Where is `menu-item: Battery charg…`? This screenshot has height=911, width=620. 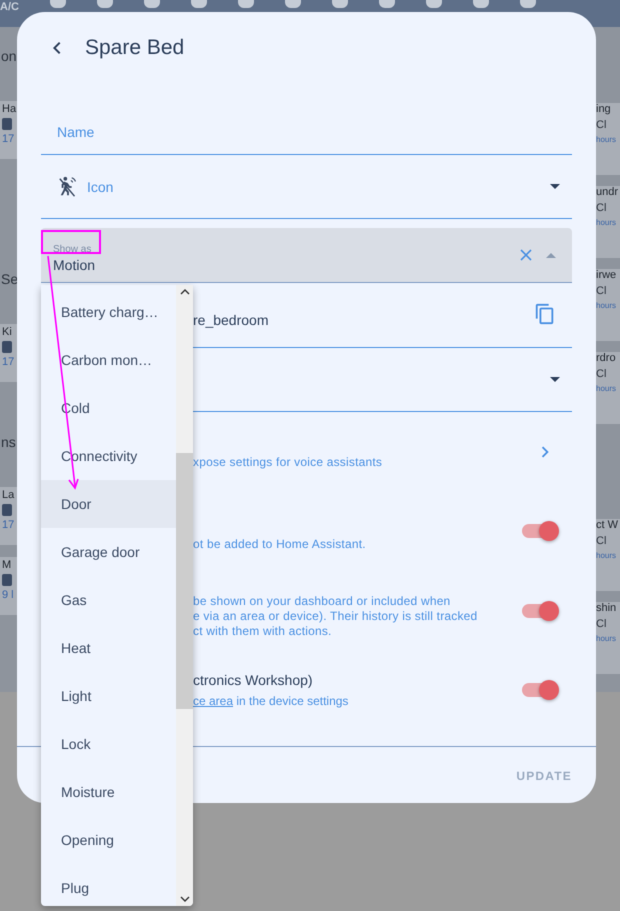
menu-item: Battery charg… is located at coordinates (108, 312).